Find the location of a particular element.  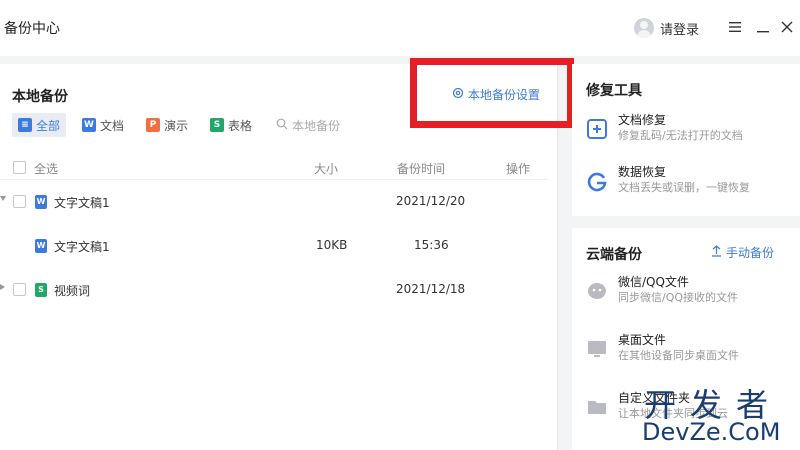

minimize-icon is located at coordinates (763, 27).